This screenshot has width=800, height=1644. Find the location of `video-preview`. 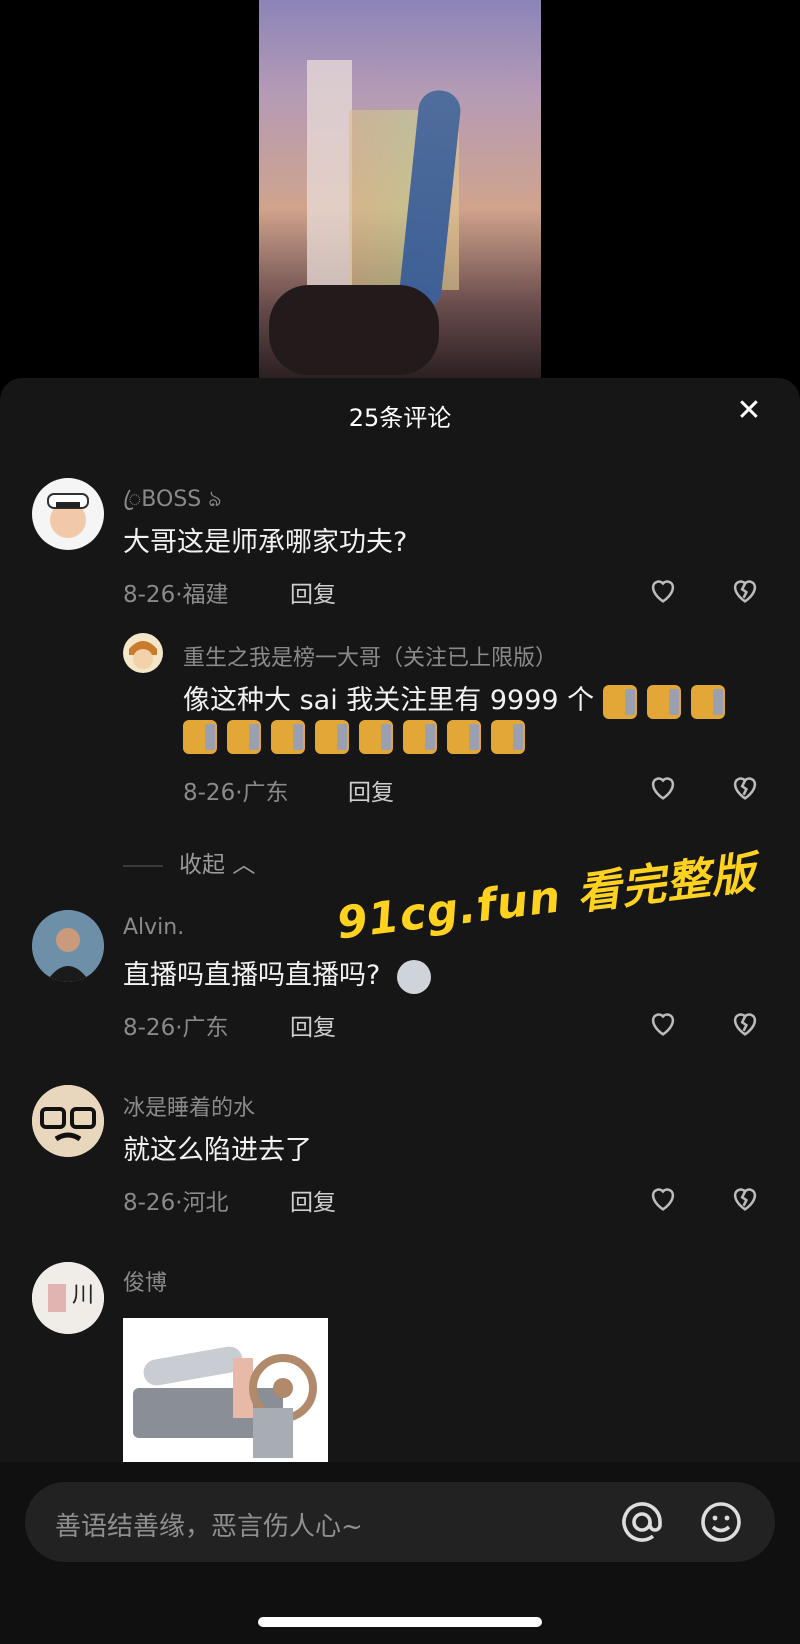

video-preview is located at coordinates (400, 190).